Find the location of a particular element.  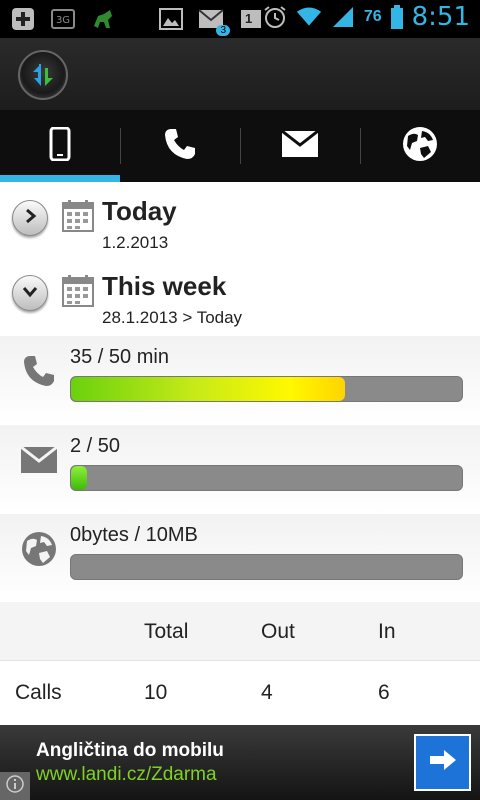

gallery-icon is located at coordinates (171, 19).